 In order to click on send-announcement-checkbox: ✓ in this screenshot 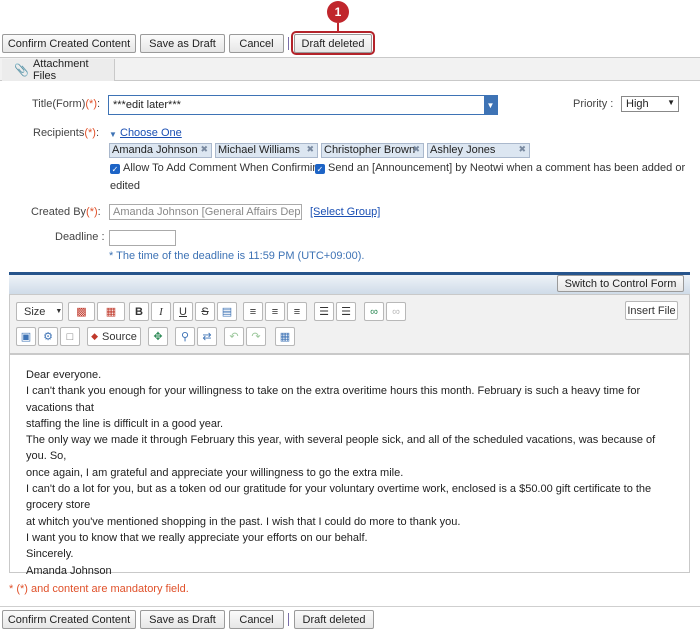, I will do `click(320, 169)`.